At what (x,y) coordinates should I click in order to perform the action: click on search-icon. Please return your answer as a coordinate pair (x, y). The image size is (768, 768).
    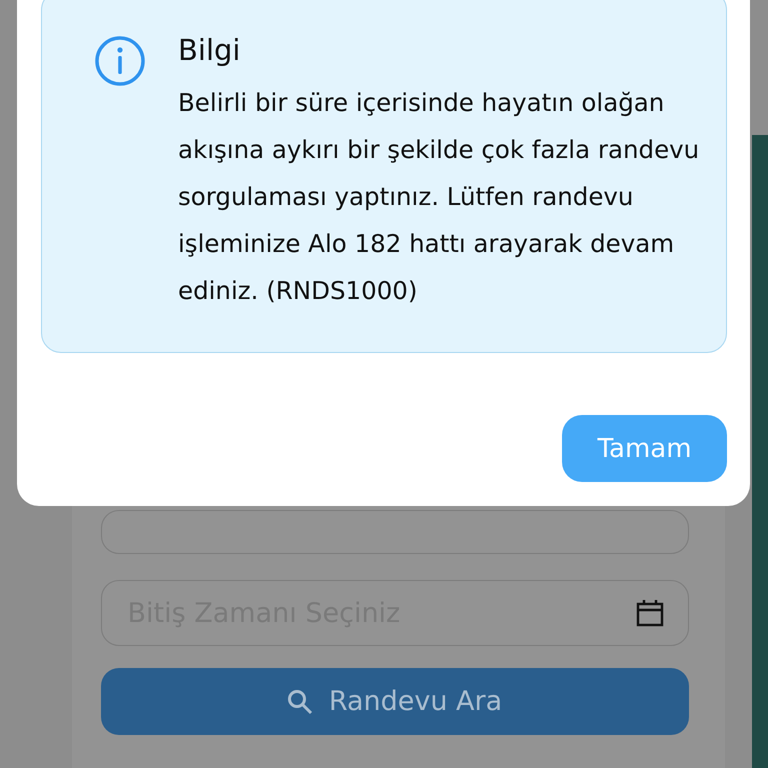
    Looking at the image, I should click on (299, 701).